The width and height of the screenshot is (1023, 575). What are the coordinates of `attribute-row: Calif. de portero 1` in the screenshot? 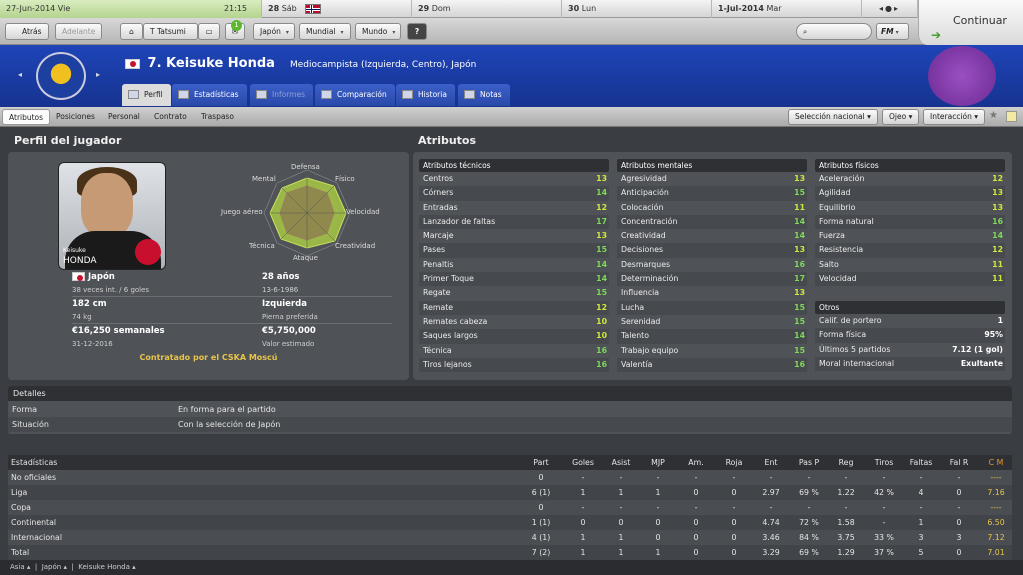 It's located at (910, 321).